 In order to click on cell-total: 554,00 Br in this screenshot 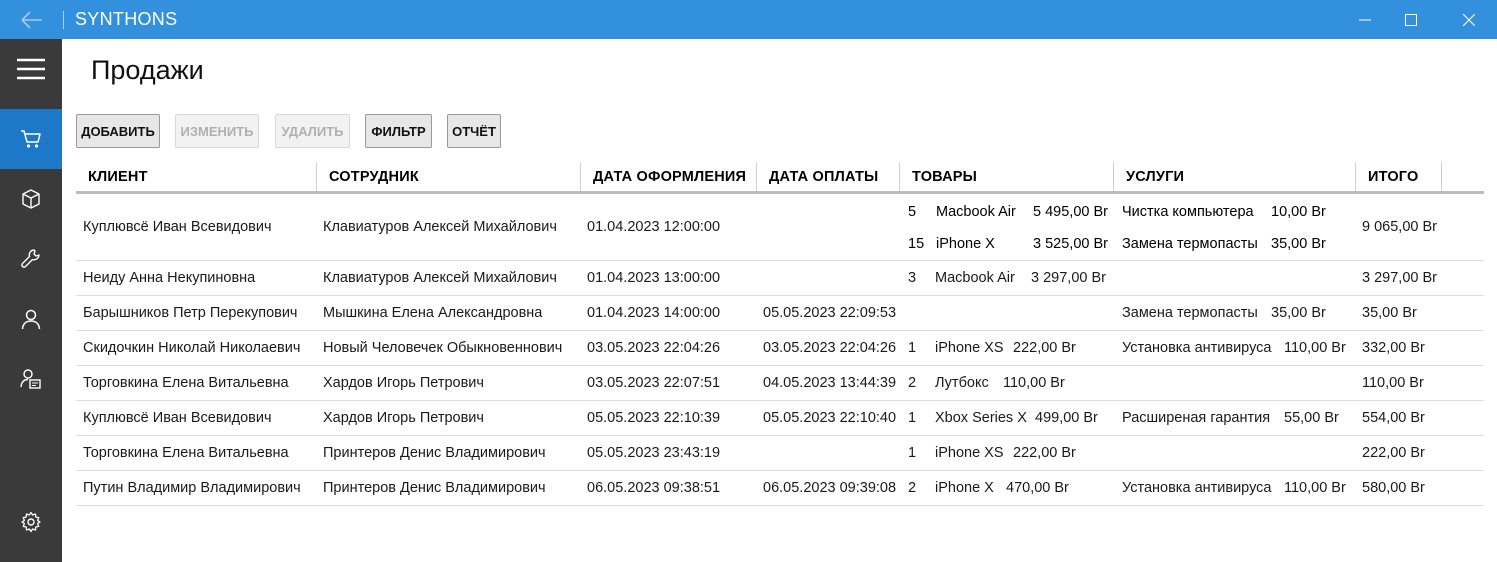, I will do `click(1393, 418)`.